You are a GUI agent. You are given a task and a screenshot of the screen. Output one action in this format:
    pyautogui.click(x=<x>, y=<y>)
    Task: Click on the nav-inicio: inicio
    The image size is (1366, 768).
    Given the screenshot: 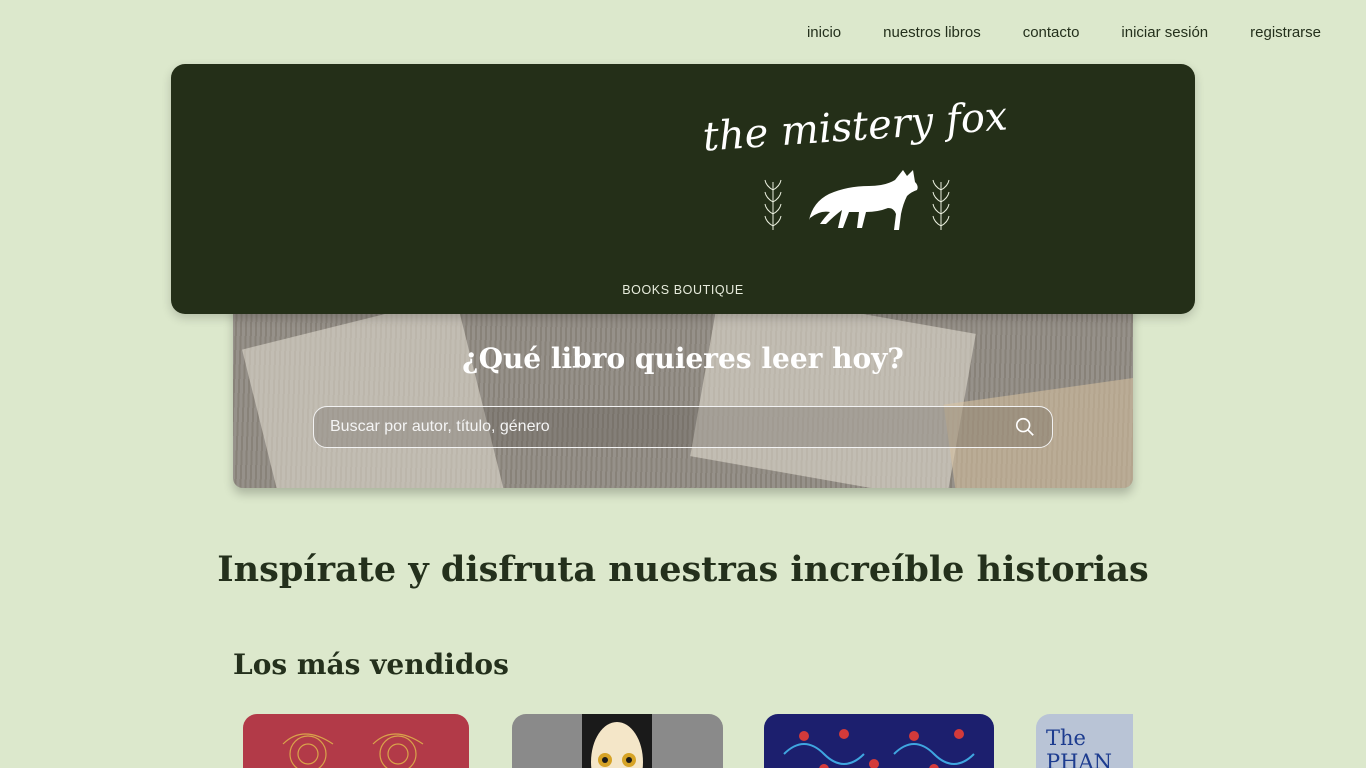 What is the action you would take?
    pyautogui.click(x=824, y=33)
    